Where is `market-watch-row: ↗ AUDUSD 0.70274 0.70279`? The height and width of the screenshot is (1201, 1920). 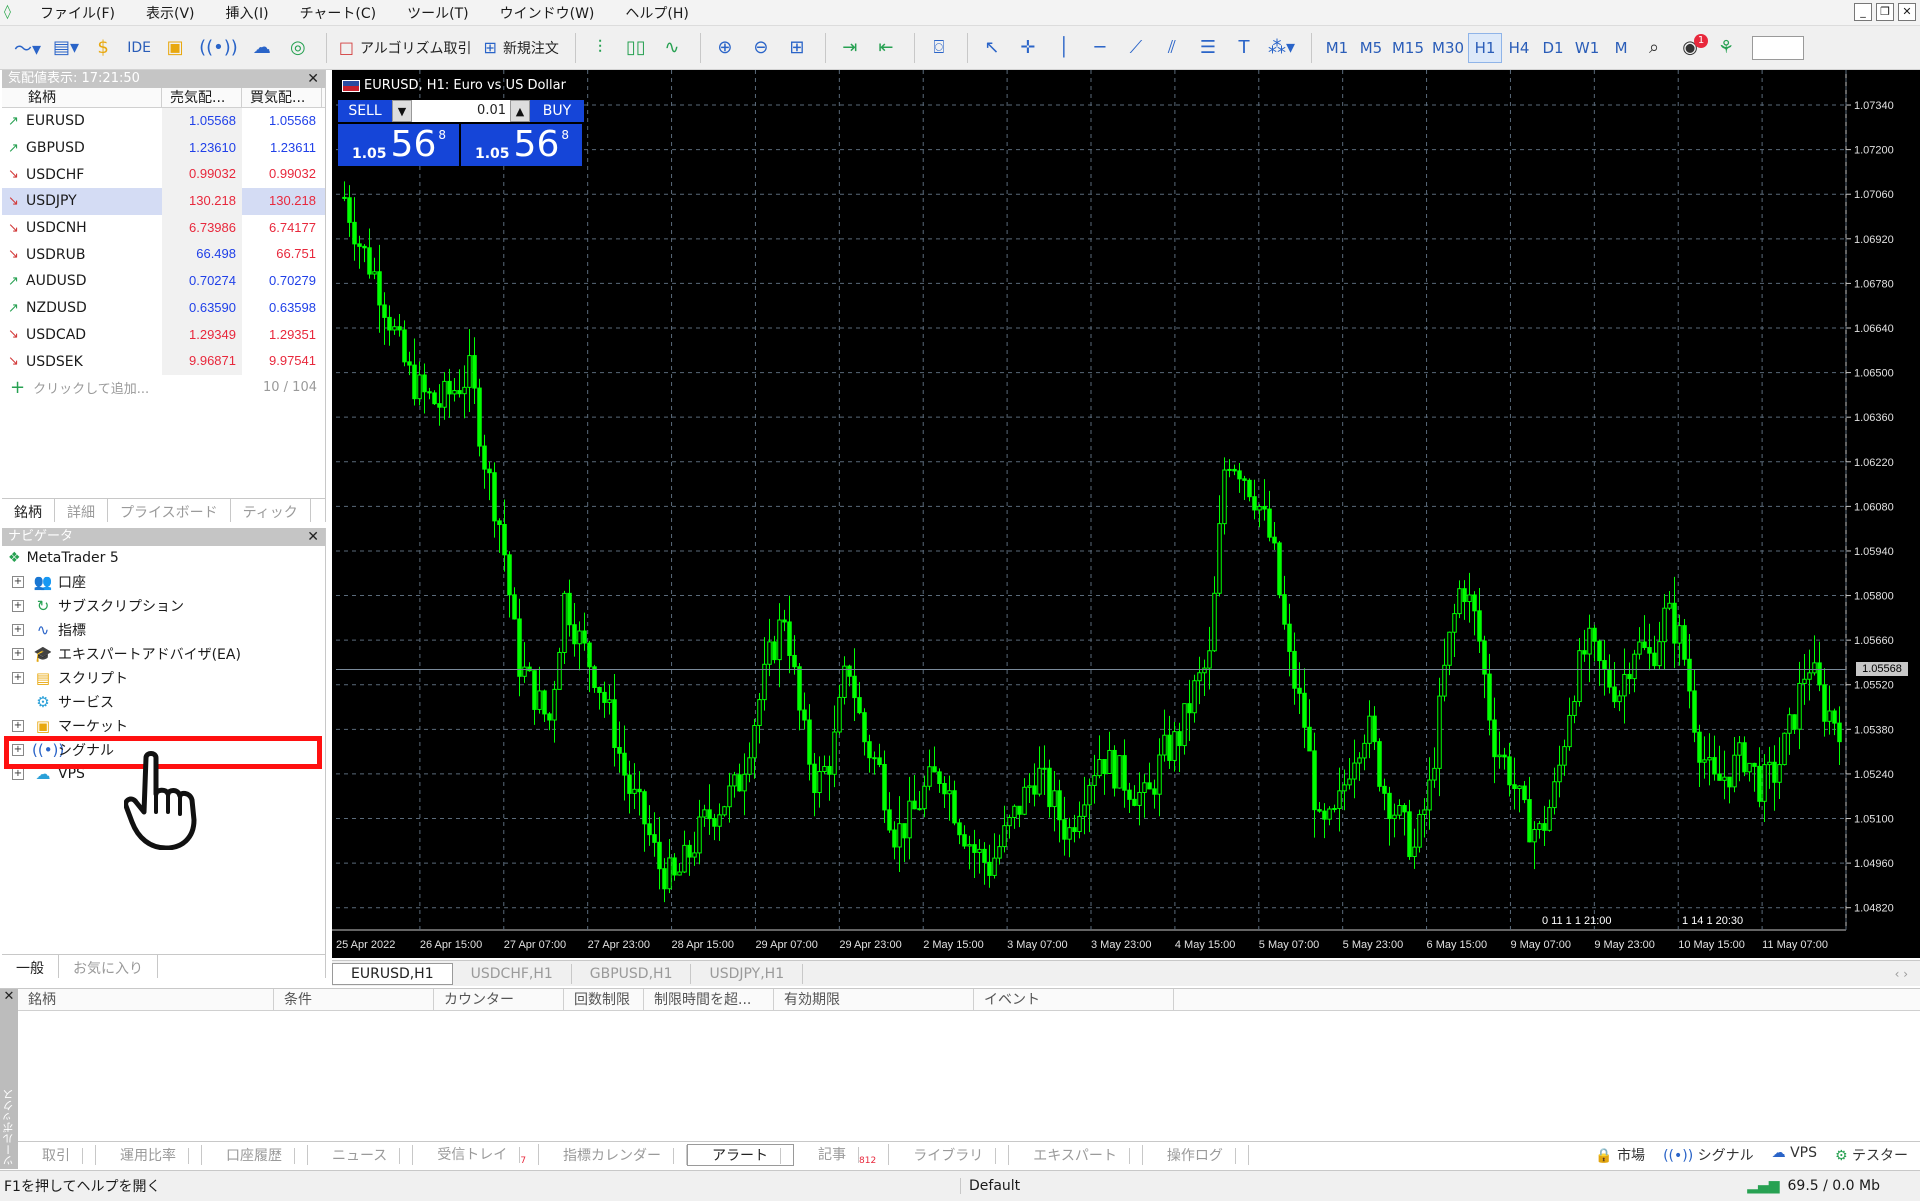 market-watch-row: ↗ AUDUSD 0.70274 0.70279 is located at coordinates (163, 281).